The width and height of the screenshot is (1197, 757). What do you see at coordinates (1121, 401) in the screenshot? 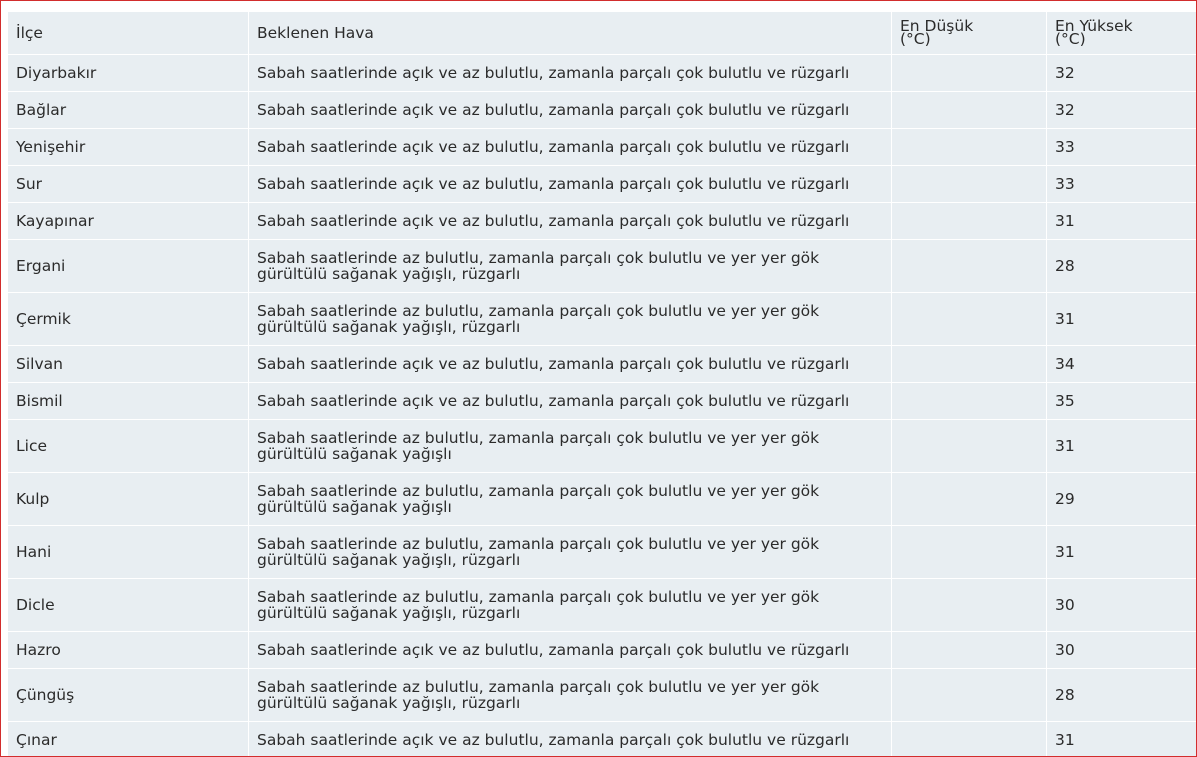
I see `max-temp: 35` at bounding box center [1121, 401].